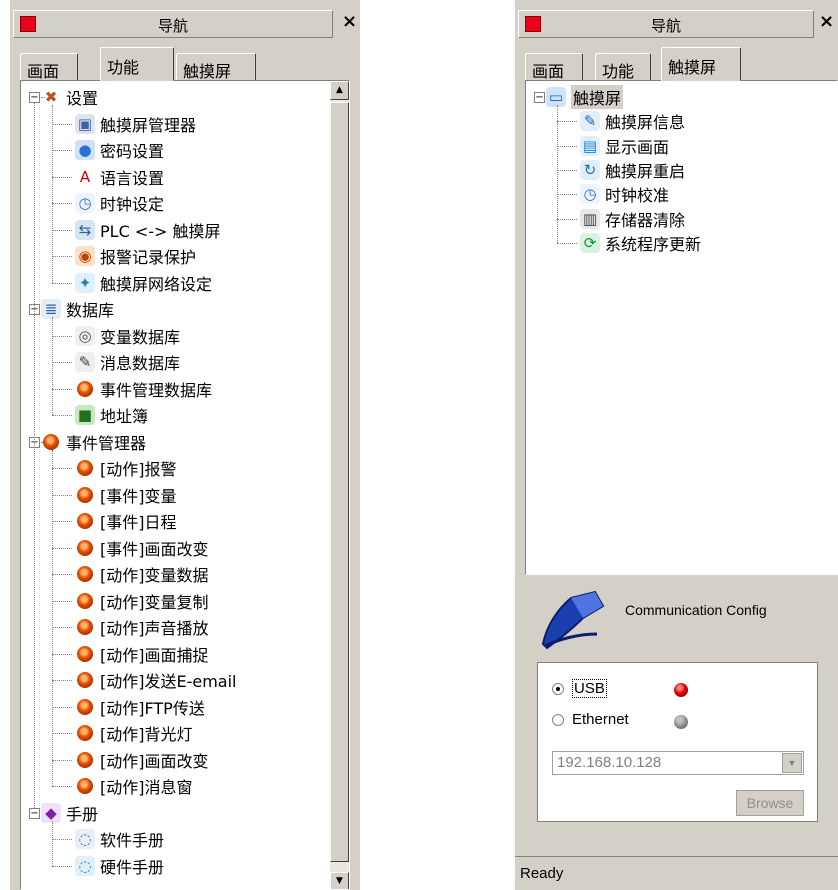 This screenshot has height=890, width=838. What do you see at coordinates (154, 655) in the screenshot?
I see `tree-item-label: [动作]画面捕捉` at bounding box center [154, 655].